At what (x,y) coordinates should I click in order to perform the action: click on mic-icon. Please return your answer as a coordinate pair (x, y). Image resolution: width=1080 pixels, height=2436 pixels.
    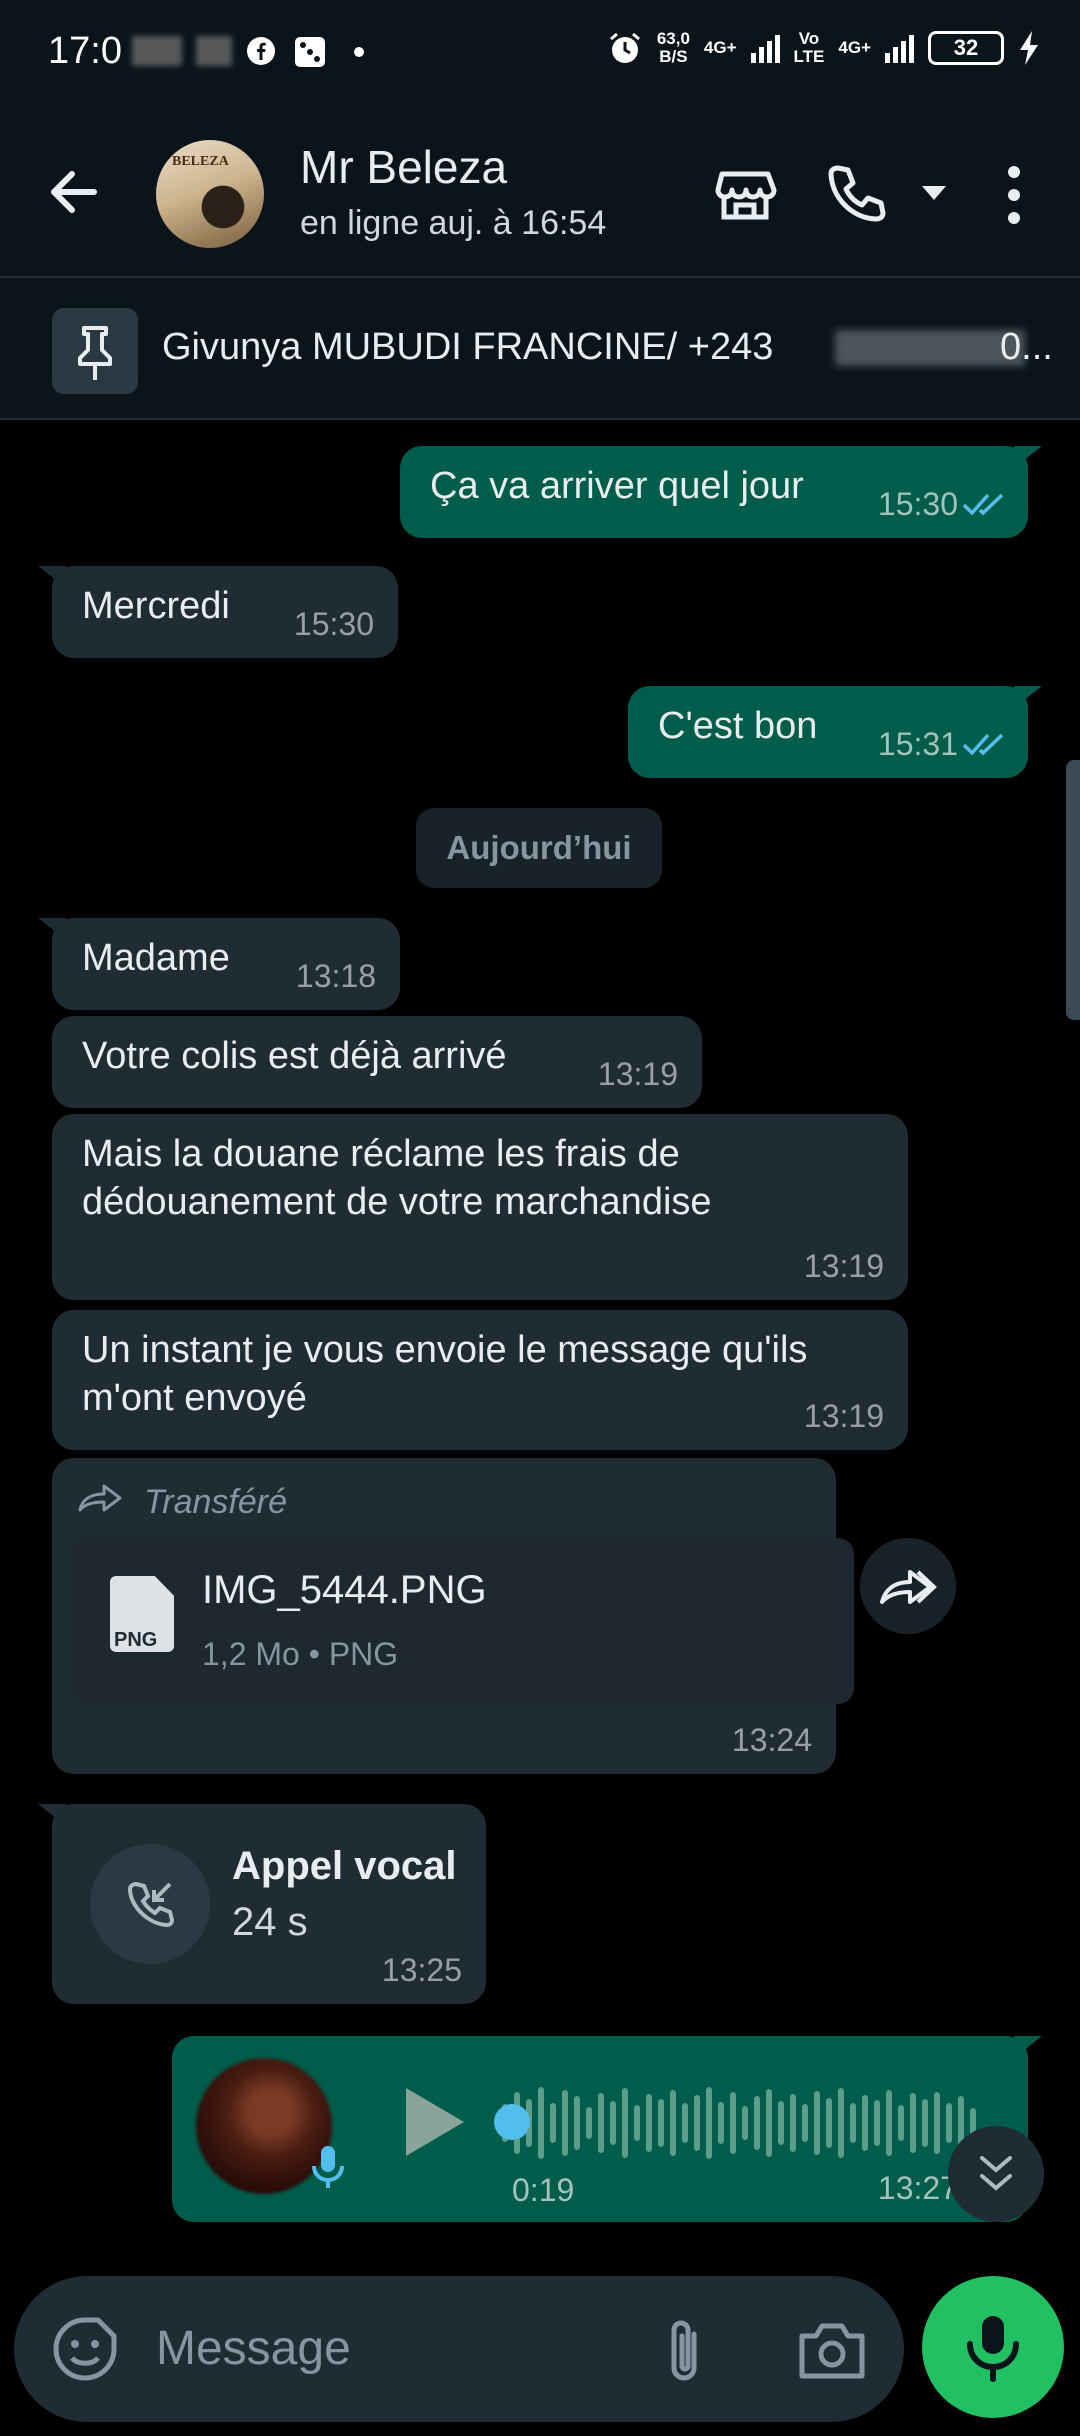
    Looking at the image, I should click on (328, 2167).